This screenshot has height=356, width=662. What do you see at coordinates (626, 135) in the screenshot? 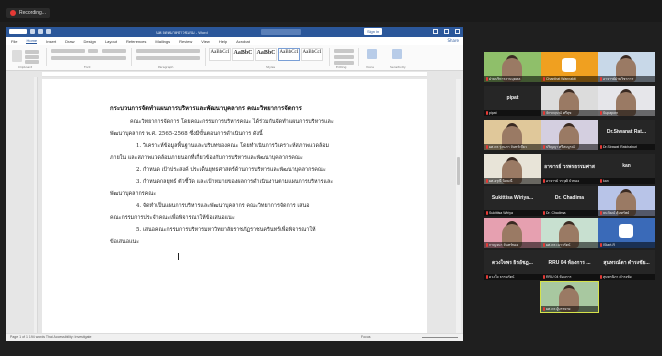
I see `participant-tile: Dr.Siwanat Rat... Dr.Sirawat Ratchaburi` at bounding box center [626, 135].